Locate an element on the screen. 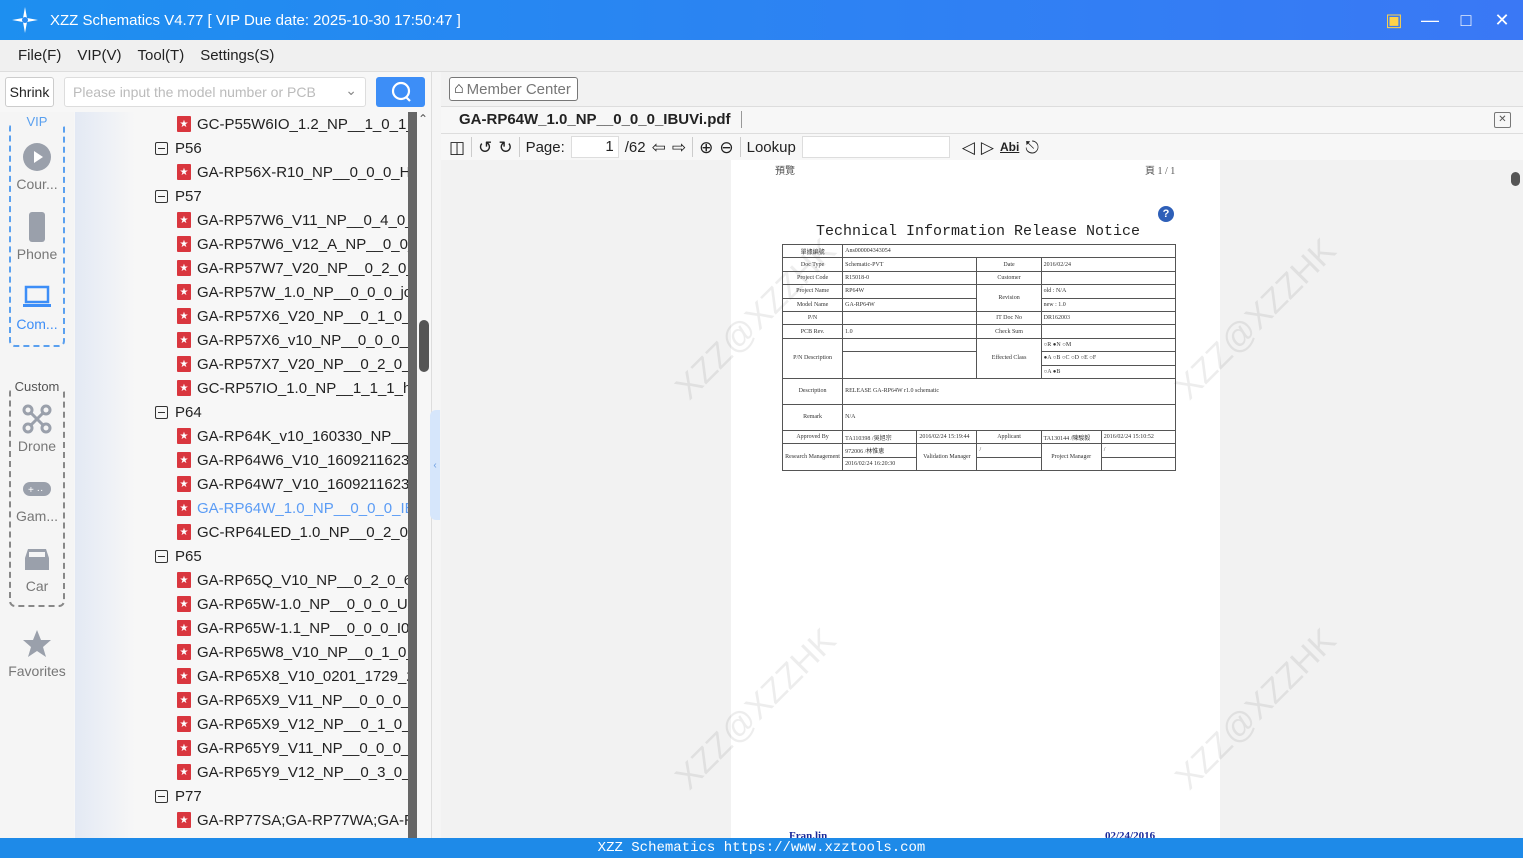 The height and width of the screenshot is (858, 1523). search-icon is located at coordinates (401, 91).